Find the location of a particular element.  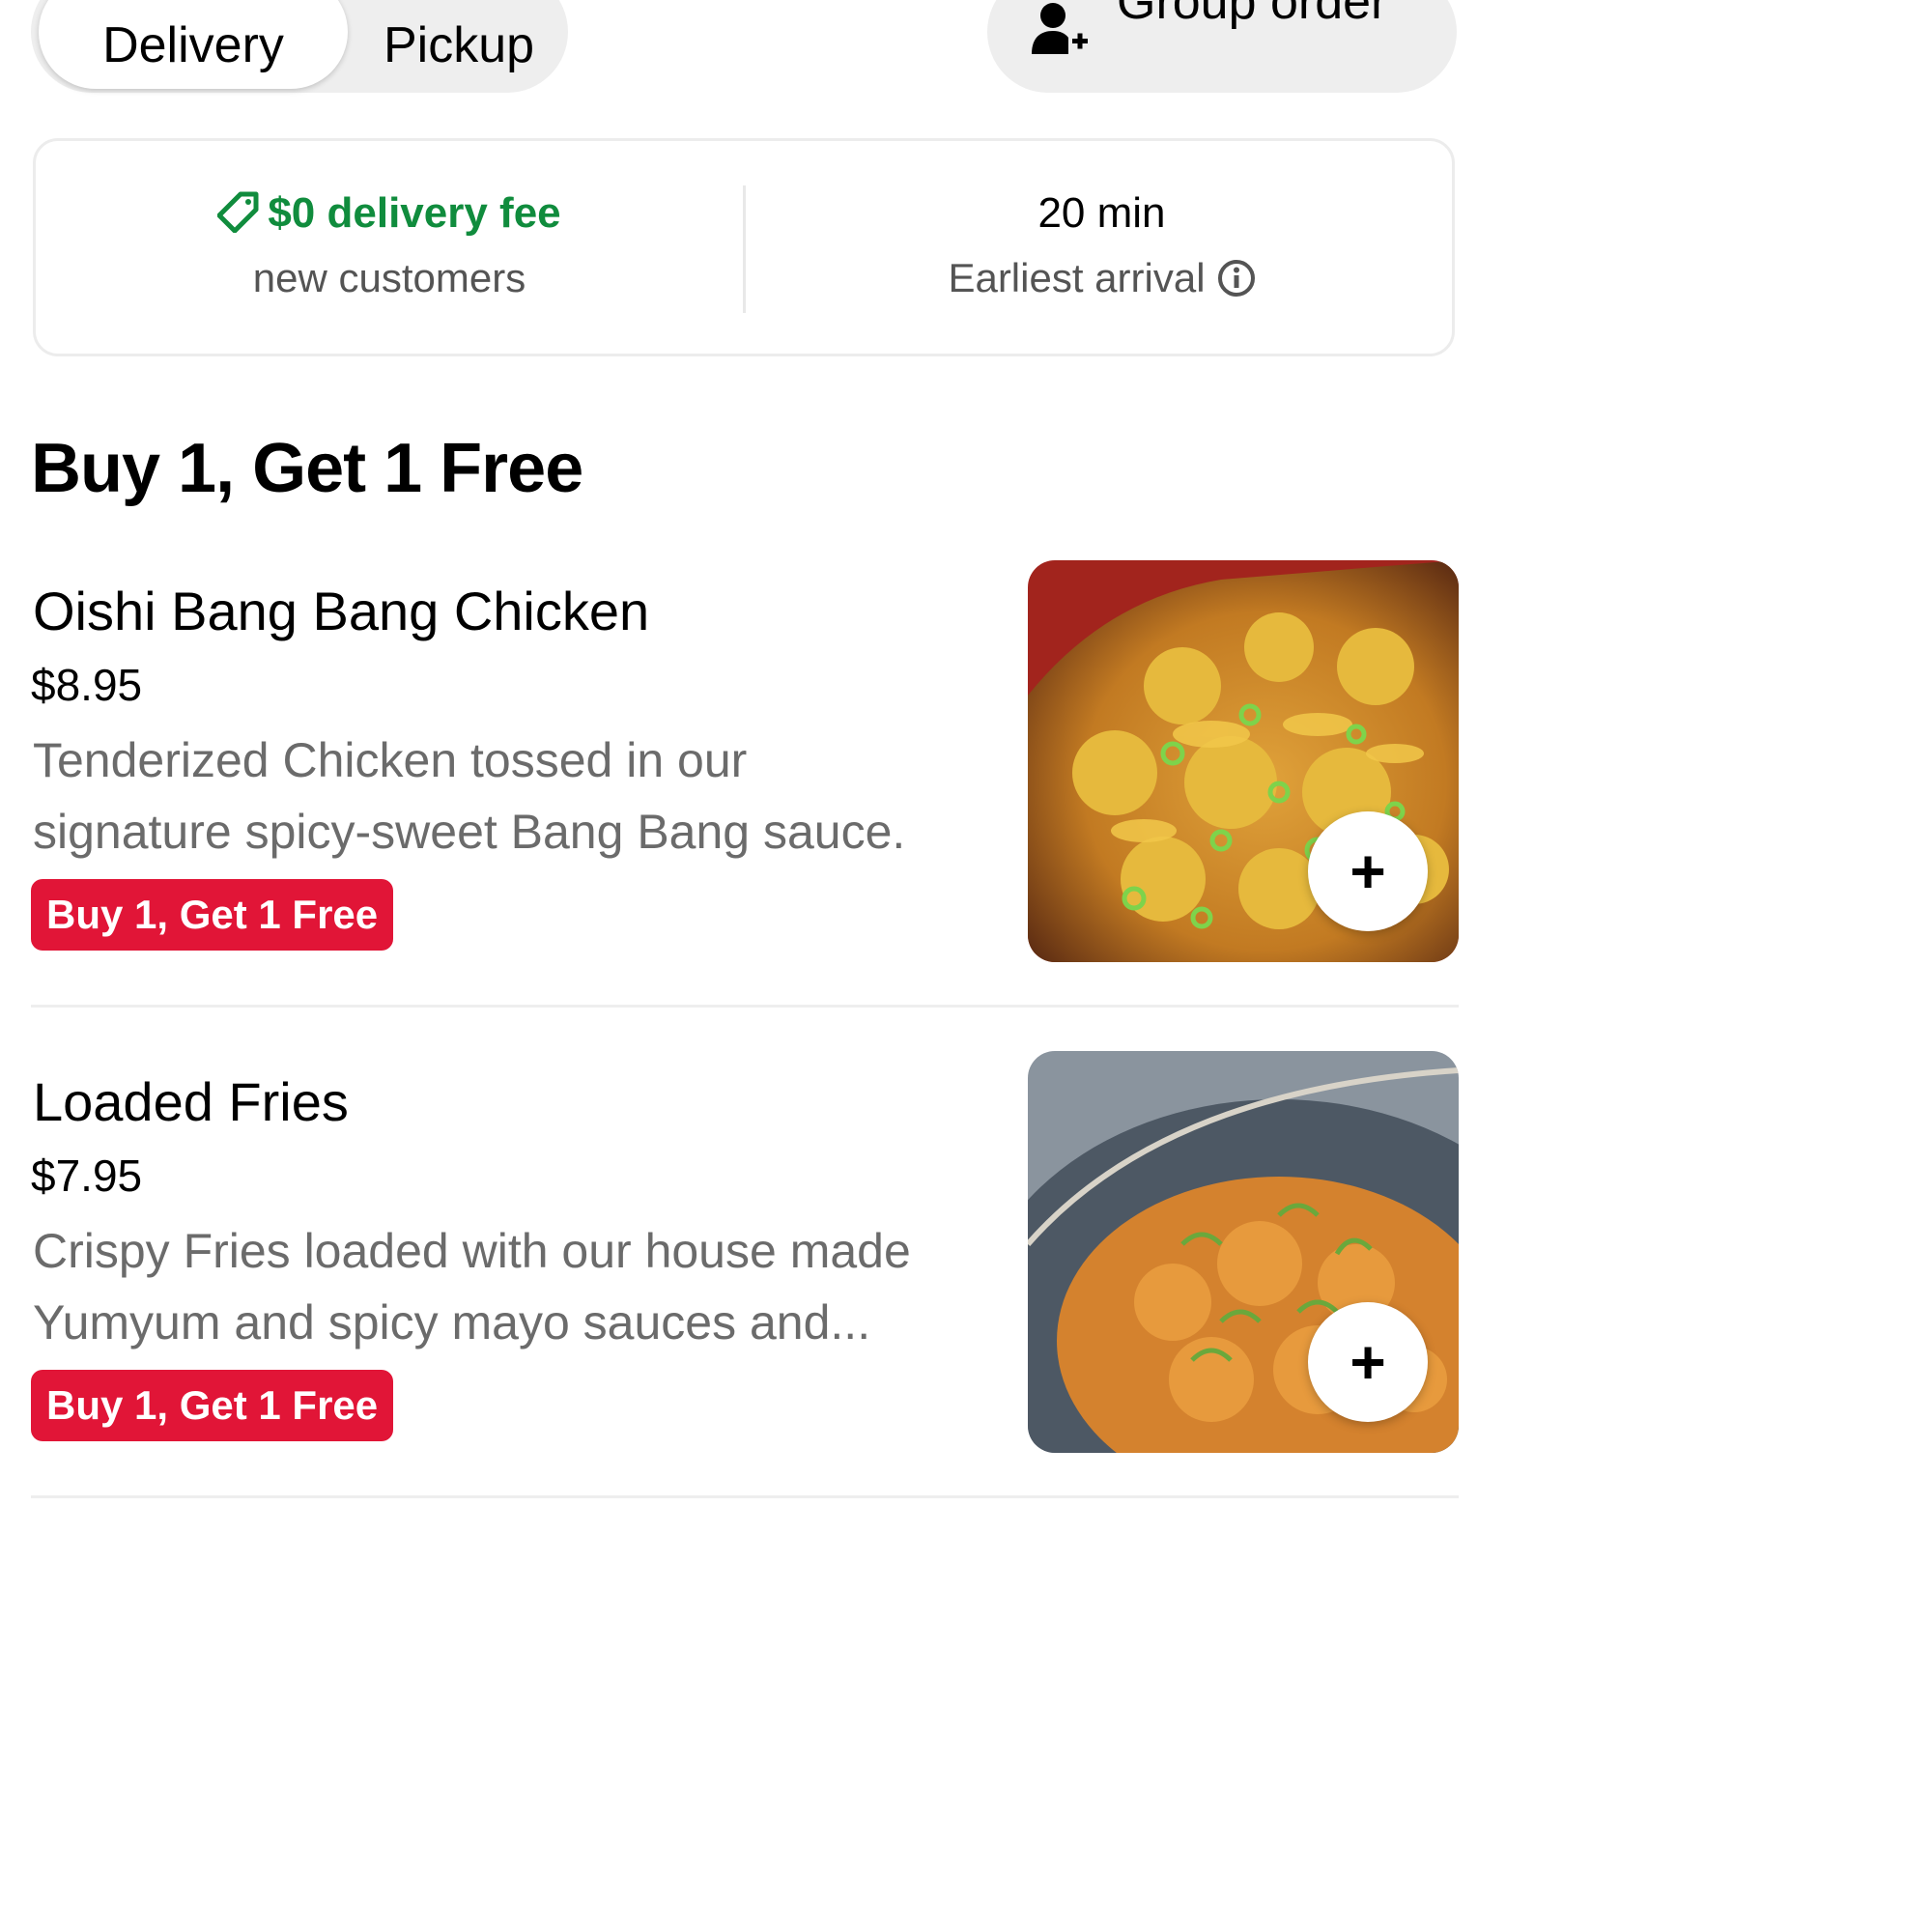

group-order-label: Group order is located at coordinates (1252, 15).